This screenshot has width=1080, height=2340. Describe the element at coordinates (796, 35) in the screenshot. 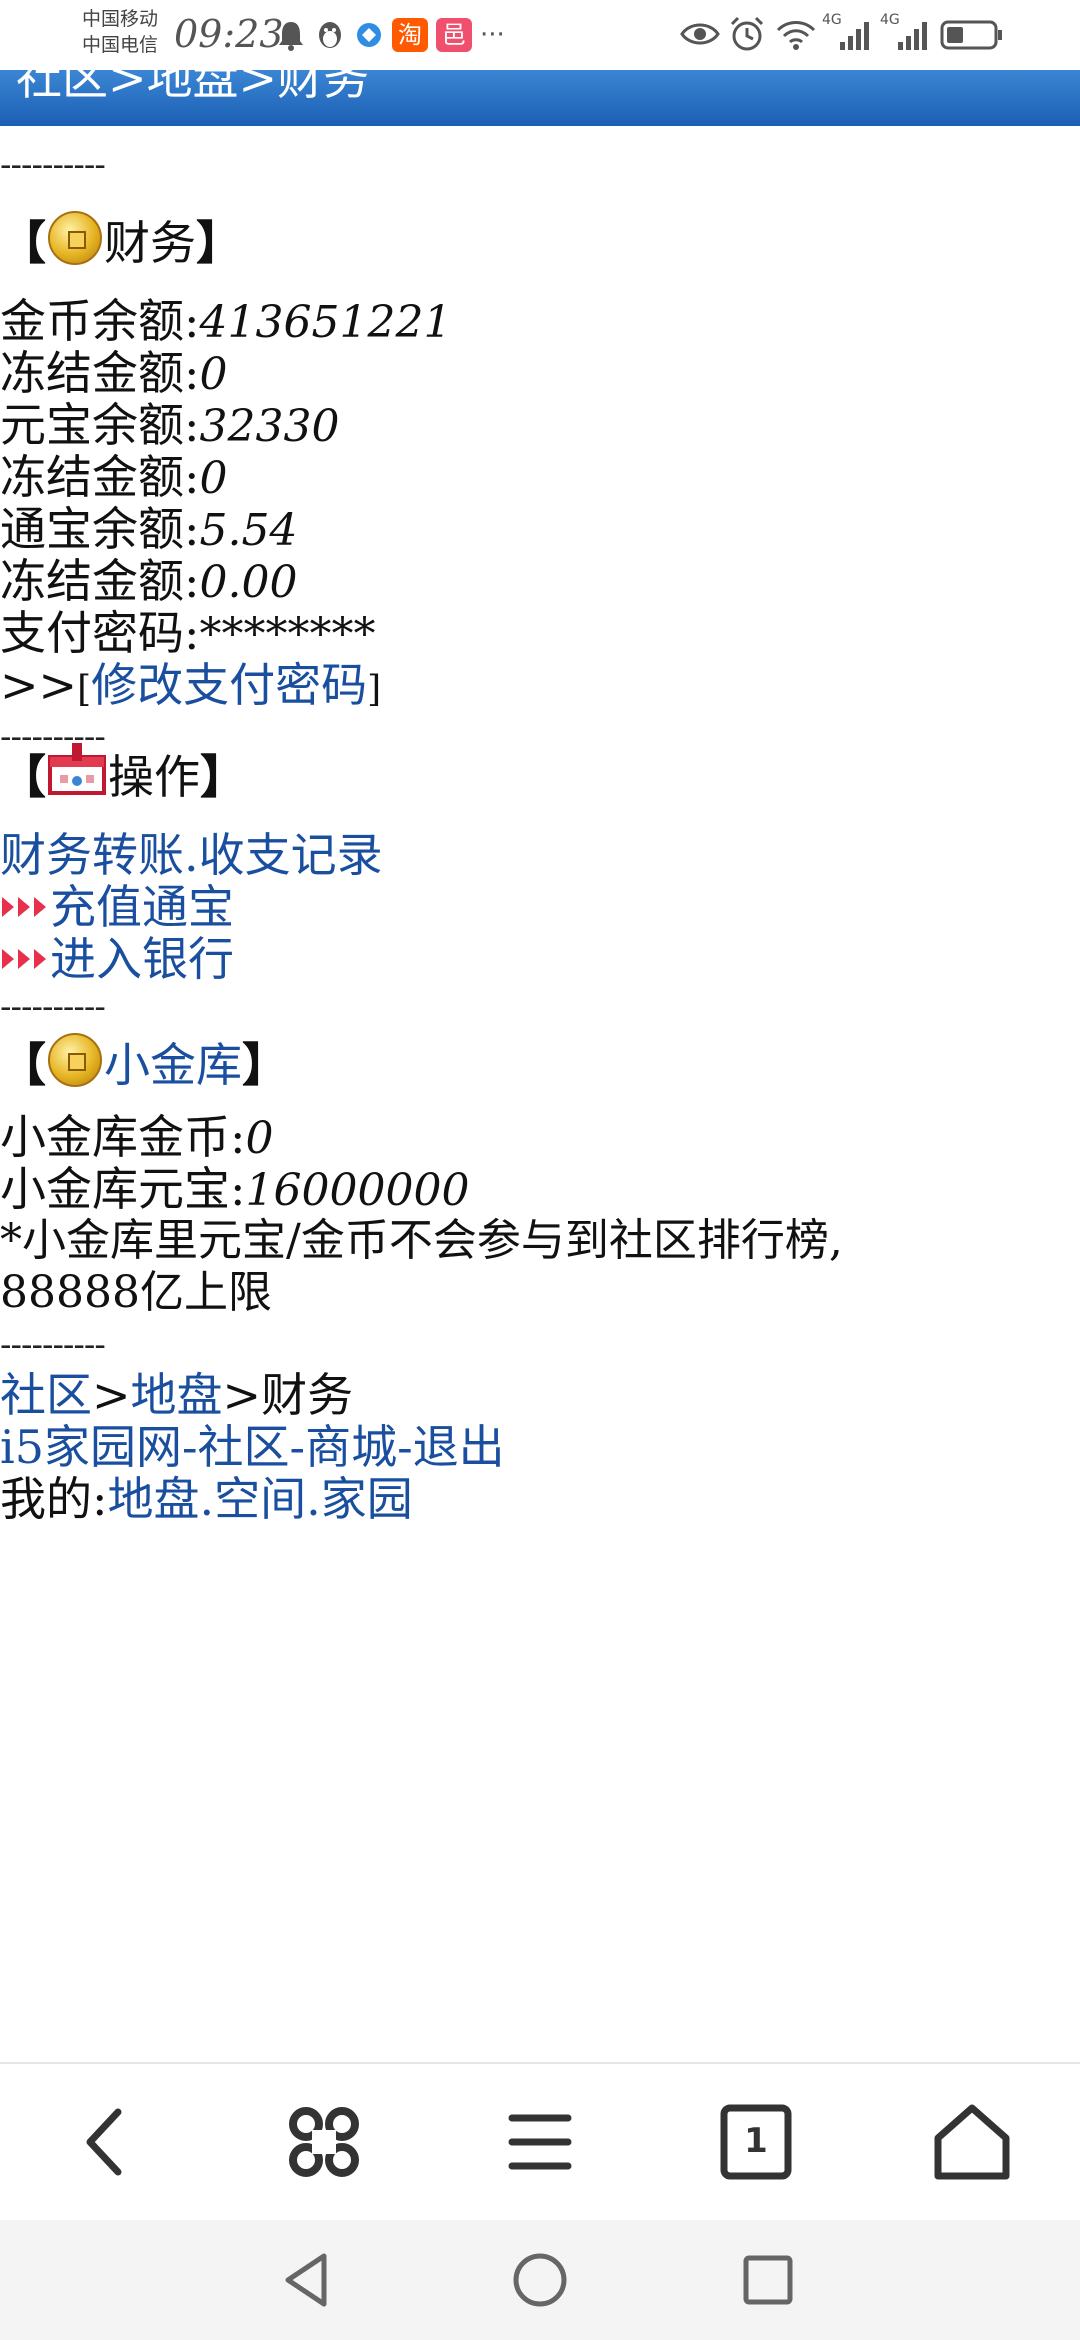

I see `wifi-icon` at that location.